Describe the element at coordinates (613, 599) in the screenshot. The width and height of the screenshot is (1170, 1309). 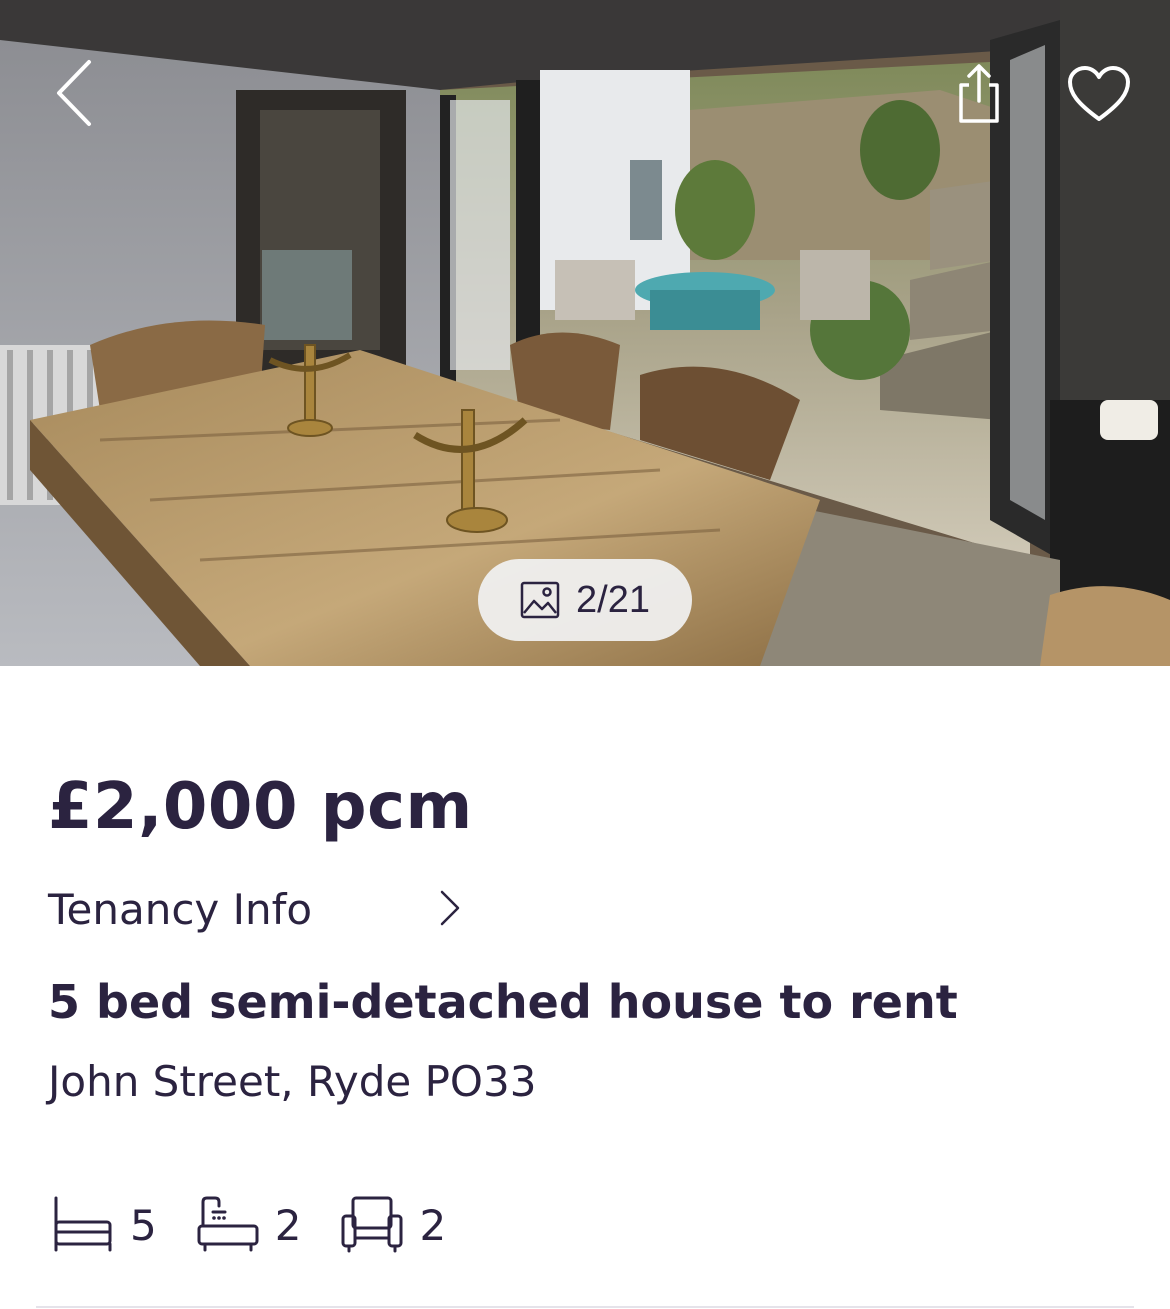
I see `photo-counter-text: 2/21` at that location.